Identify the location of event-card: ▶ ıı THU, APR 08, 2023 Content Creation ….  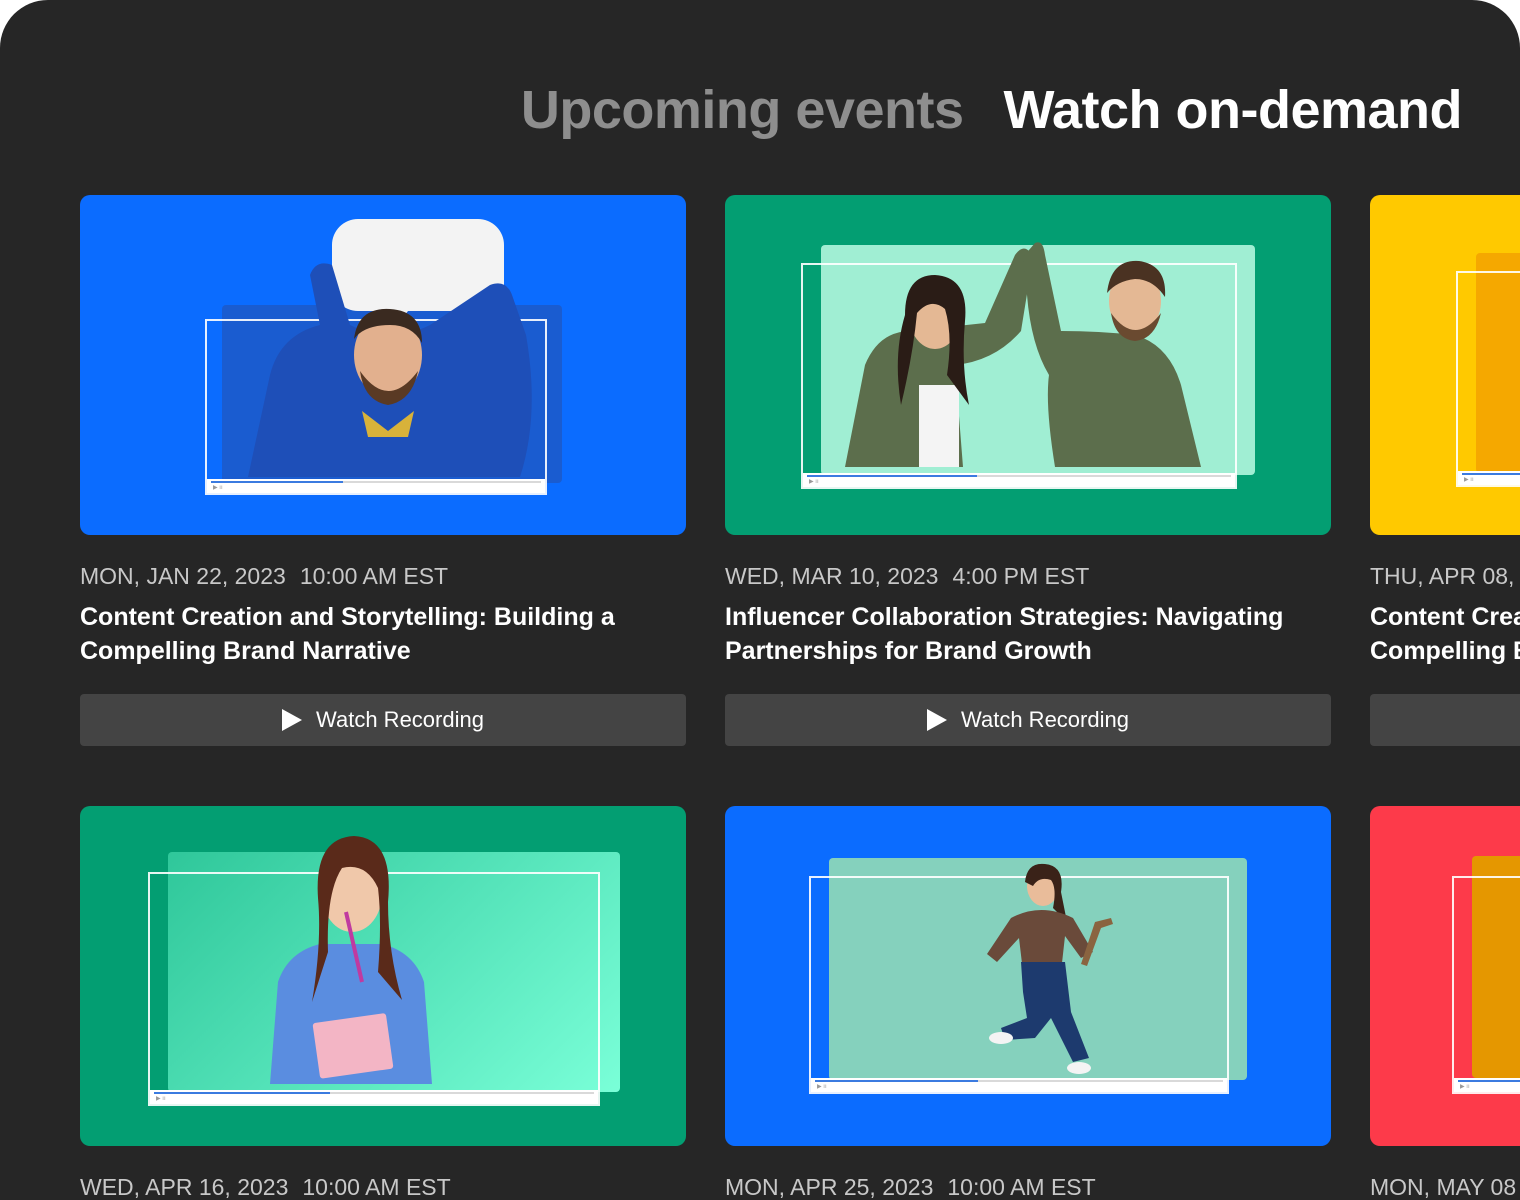
(1445, 470).